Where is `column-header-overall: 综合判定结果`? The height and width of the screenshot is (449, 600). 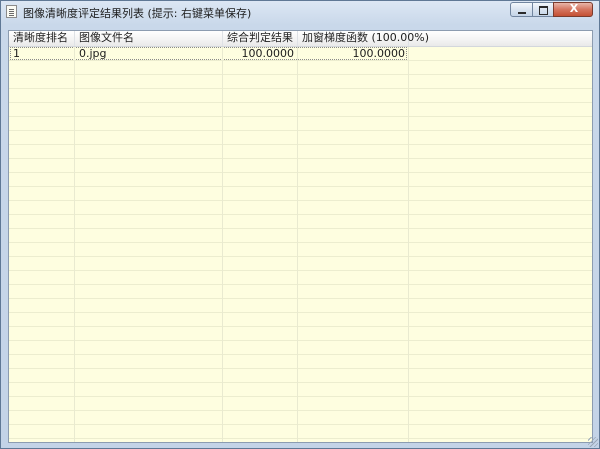
column-header-overall: 综合判定结果 is located at coordinates (260, 38).